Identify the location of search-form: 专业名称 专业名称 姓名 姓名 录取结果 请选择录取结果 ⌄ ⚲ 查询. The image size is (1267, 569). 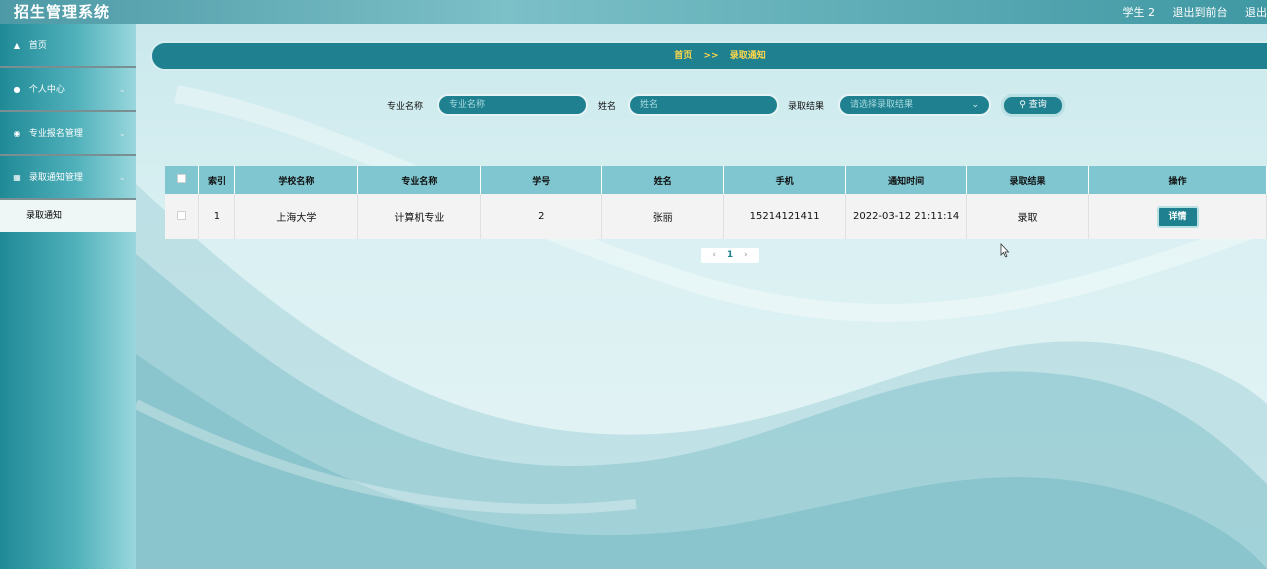
(633, 105).